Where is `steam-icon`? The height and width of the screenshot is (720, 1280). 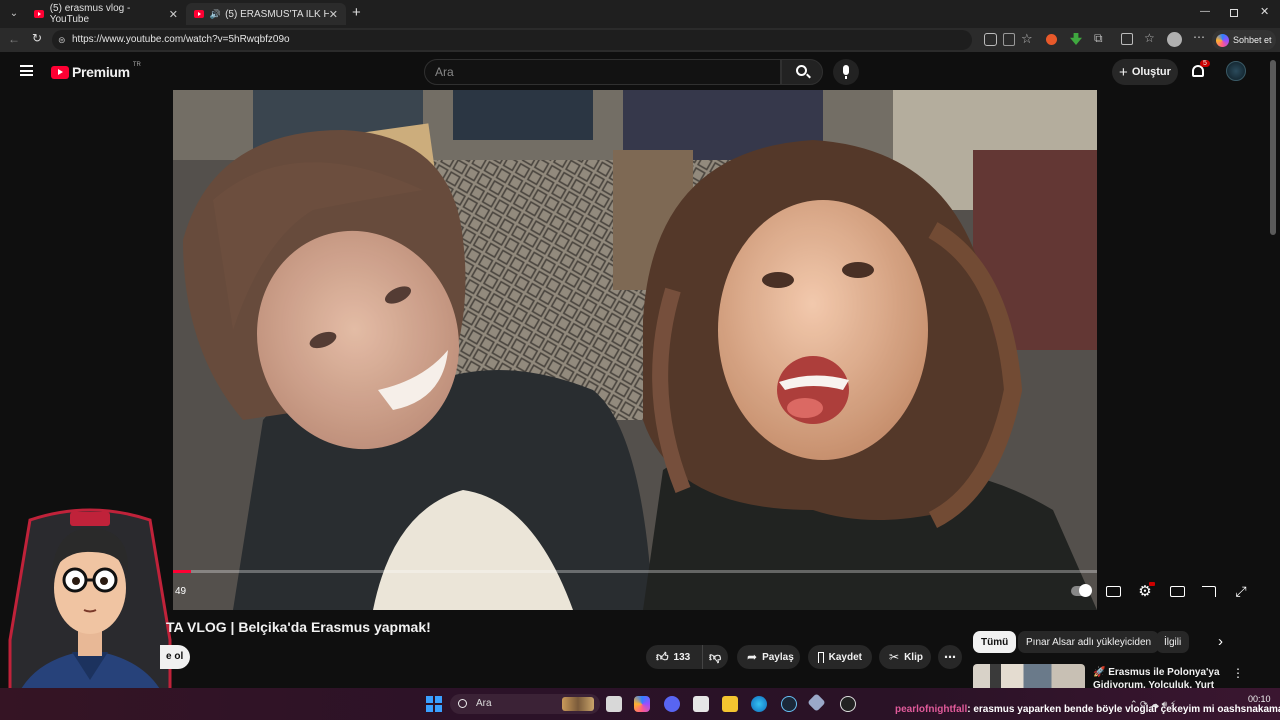
steam-icon is located at coordinates (789, 704).